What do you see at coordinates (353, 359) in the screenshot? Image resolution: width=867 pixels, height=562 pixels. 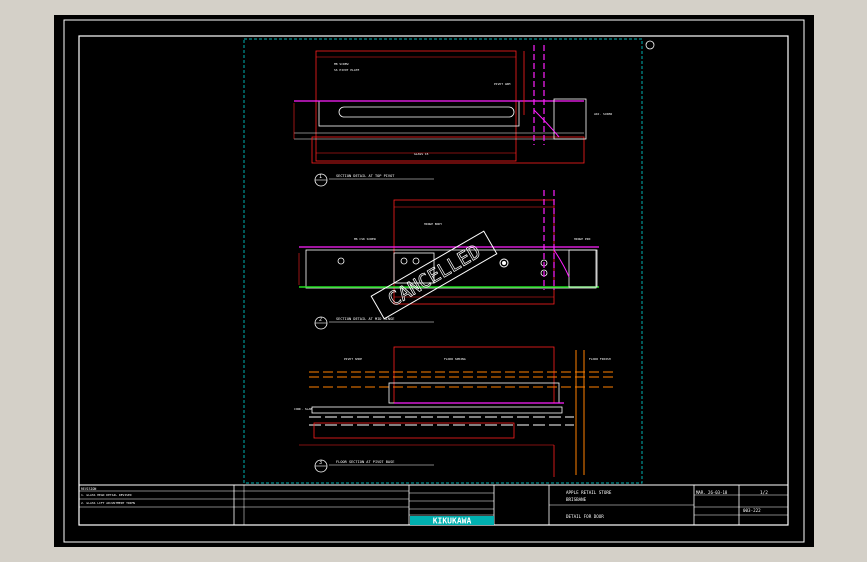 I see `svg-text: PIVOT SHOE` at bounding box center [353, 359].